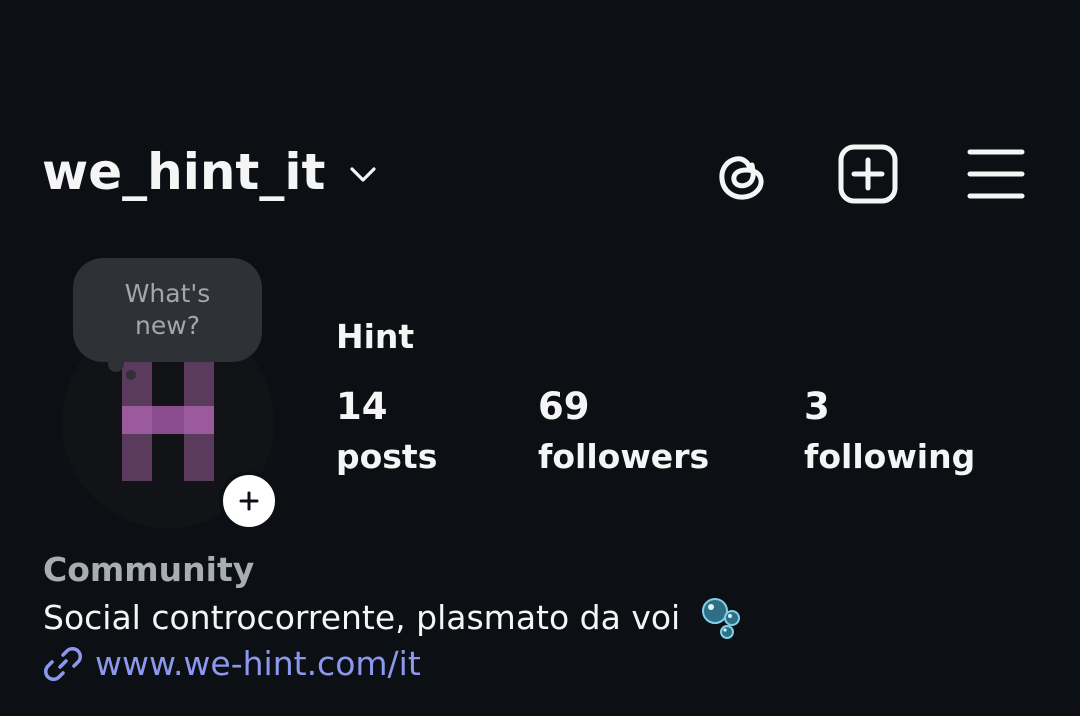 Image resolution: width=1080 pixels, height=716 pixels. Describe the element at coordinates (817, 406) in the screenshot. I see `following-count: 3` at that location.